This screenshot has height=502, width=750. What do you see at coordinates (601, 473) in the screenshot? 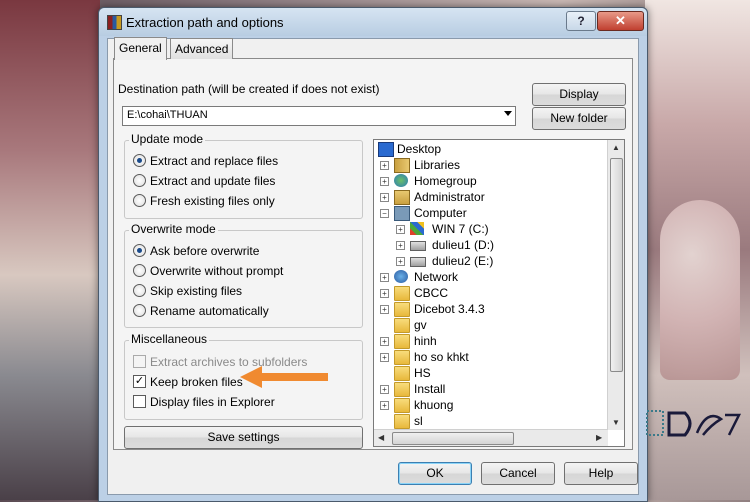
I see `help-button: Help` at bounding box center [601, 473].